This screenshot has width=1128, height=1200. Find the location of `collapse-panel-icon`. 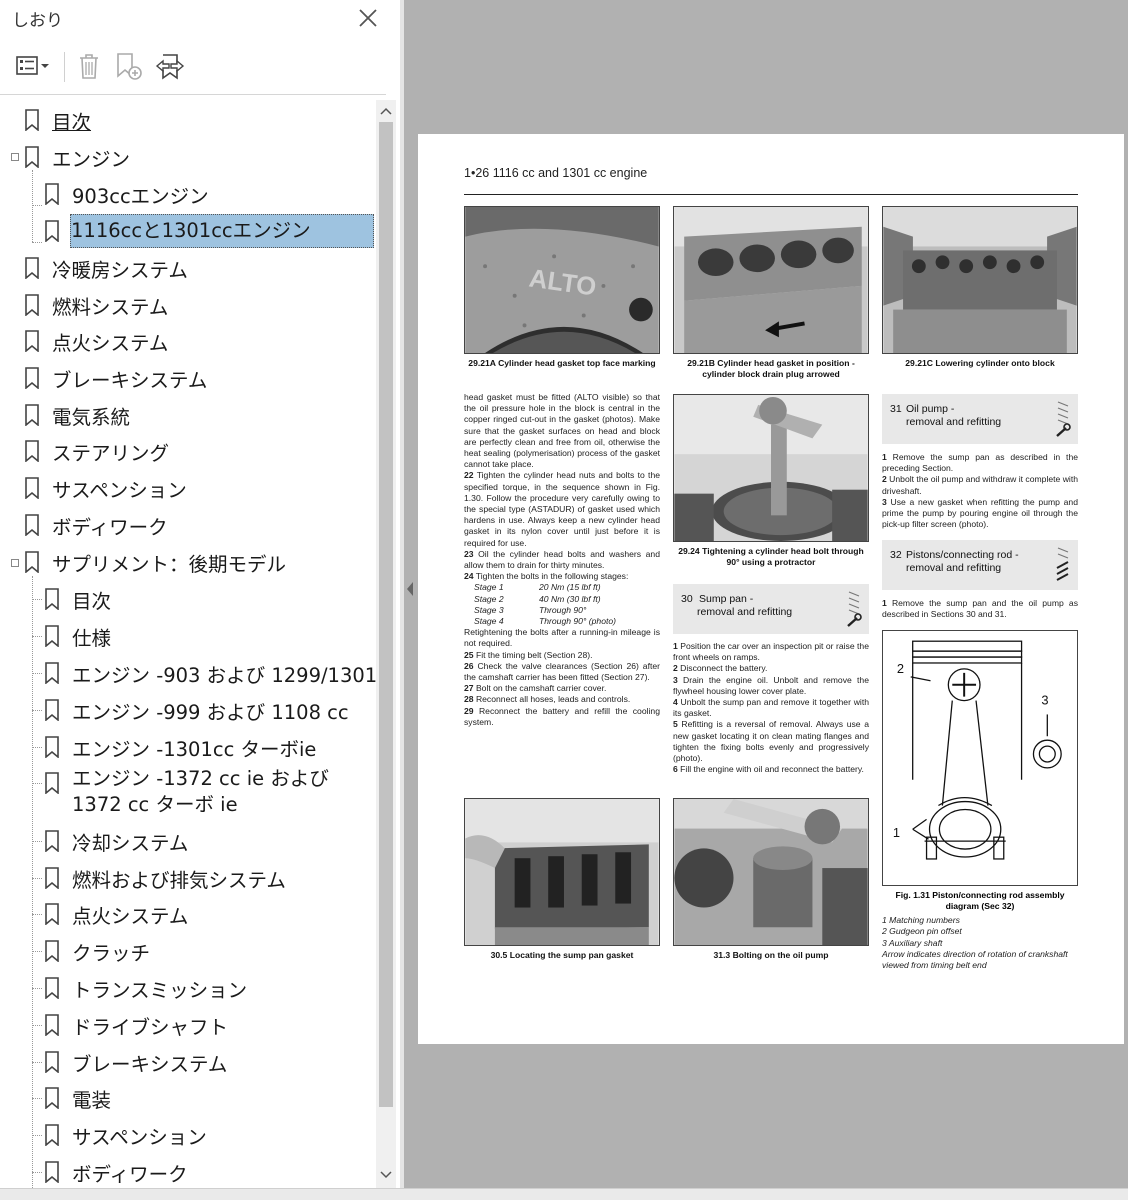

collapse-panel-icon is located at coordinates (410, 589).